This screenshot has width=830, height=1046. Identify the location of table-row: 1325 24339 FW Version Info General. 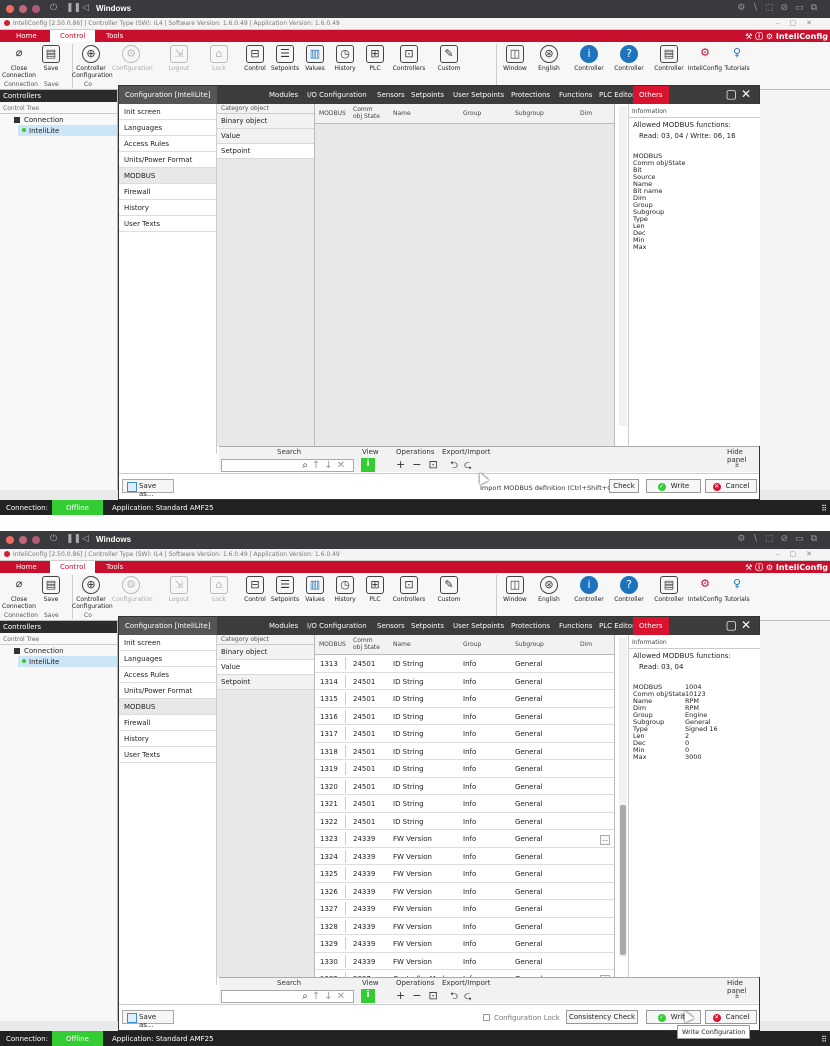
(464, 874).